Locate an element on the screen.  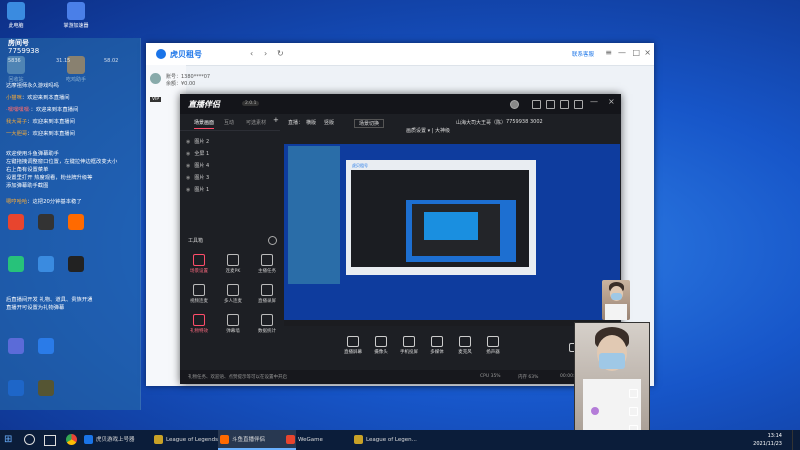
tab-scene: 场景画面 is located at coordinates (204, 124).